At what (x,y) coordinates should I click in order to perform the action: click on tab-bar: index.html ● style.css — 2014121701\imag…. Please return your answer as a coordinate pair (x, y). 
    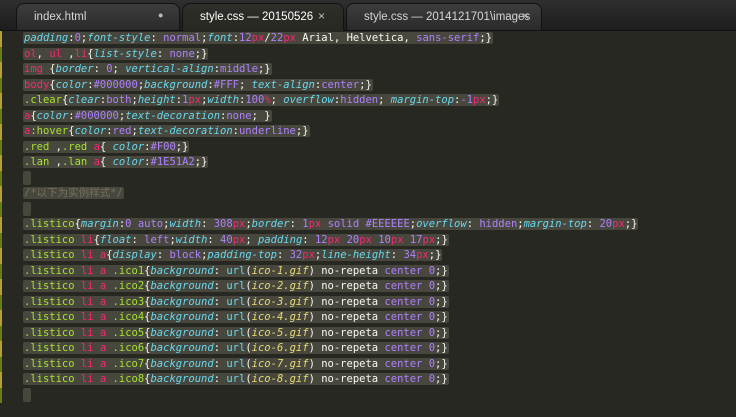
    Looking at the image, I should click on (368, 15).